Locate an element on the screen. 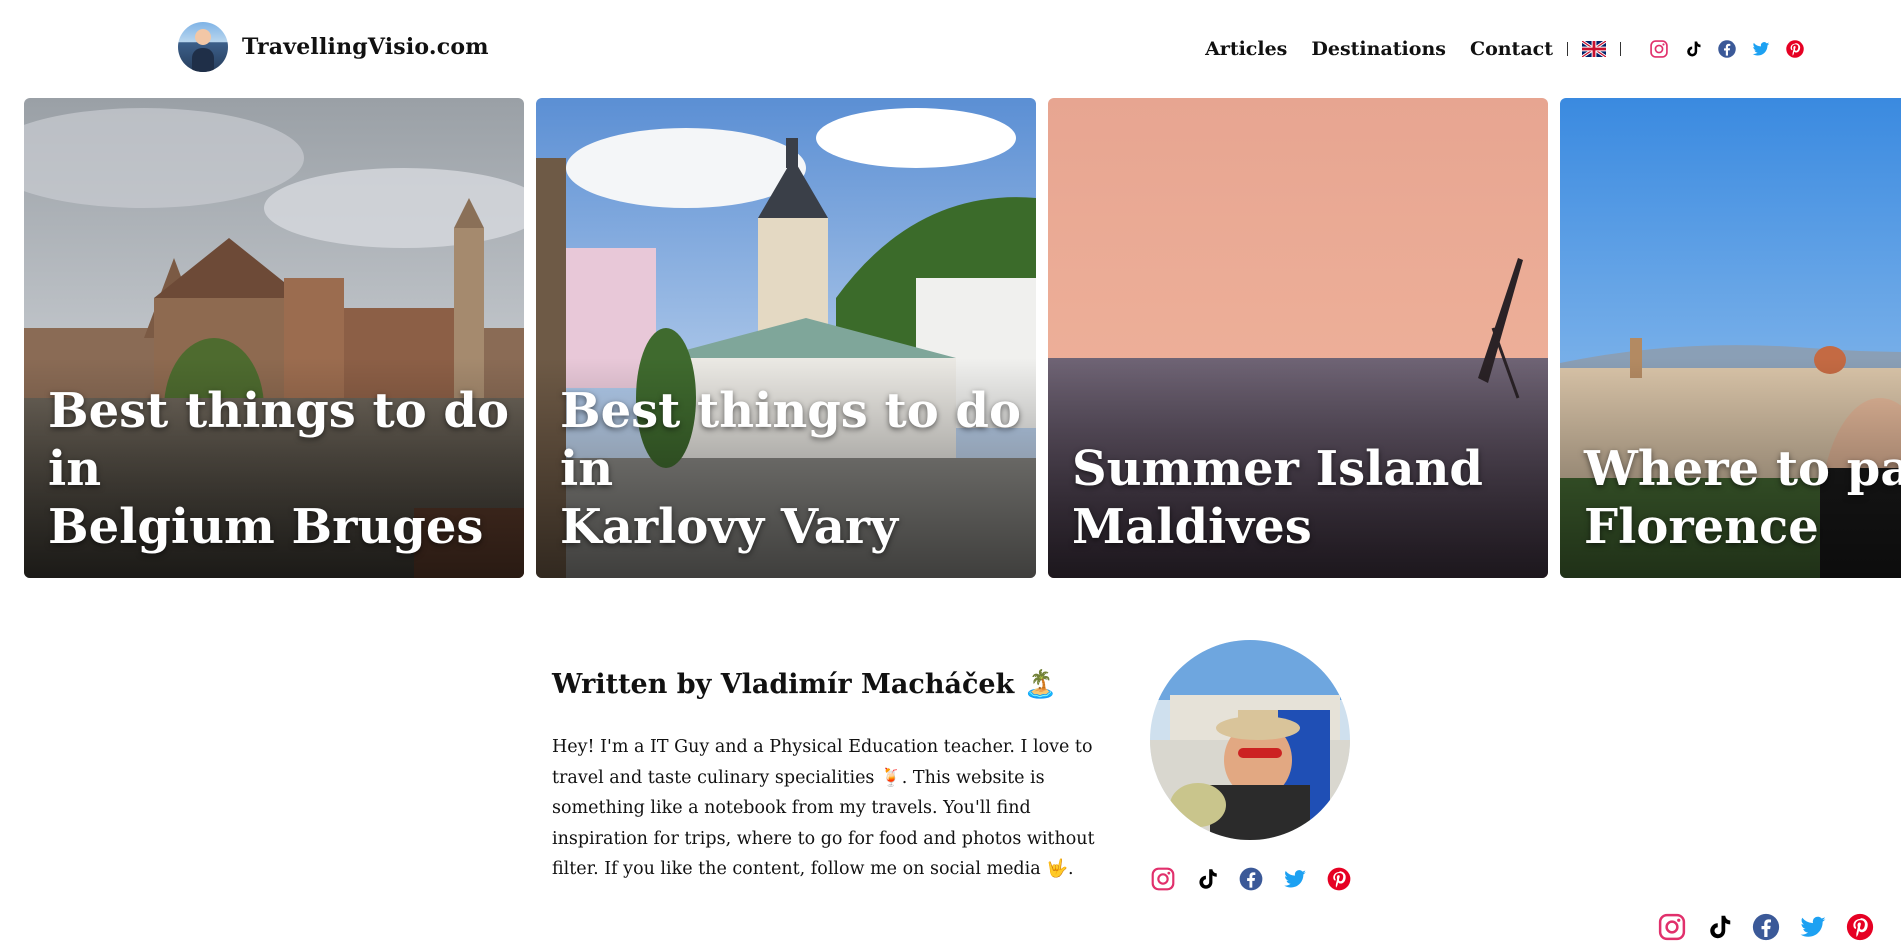  card-title: Summer Island Maldives is located at coordinates (1277, 498).